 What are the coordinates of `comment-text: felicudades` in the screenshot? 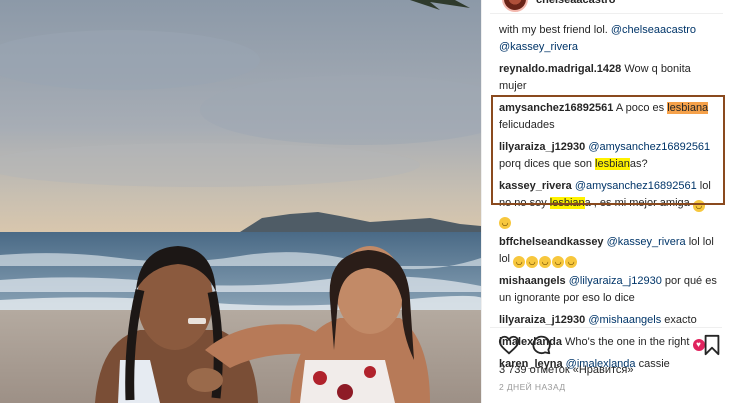 It's located at (527, 125).